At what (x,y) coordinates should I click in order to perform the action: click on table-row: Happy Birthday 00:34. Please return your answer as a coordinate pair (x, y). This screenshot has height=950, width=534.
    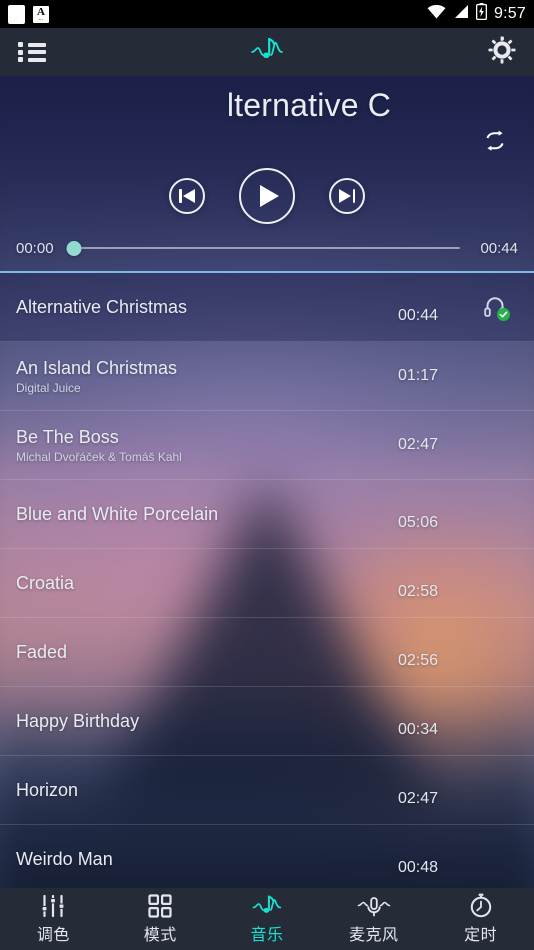
    Looking at the image, I should click on (267, 721).